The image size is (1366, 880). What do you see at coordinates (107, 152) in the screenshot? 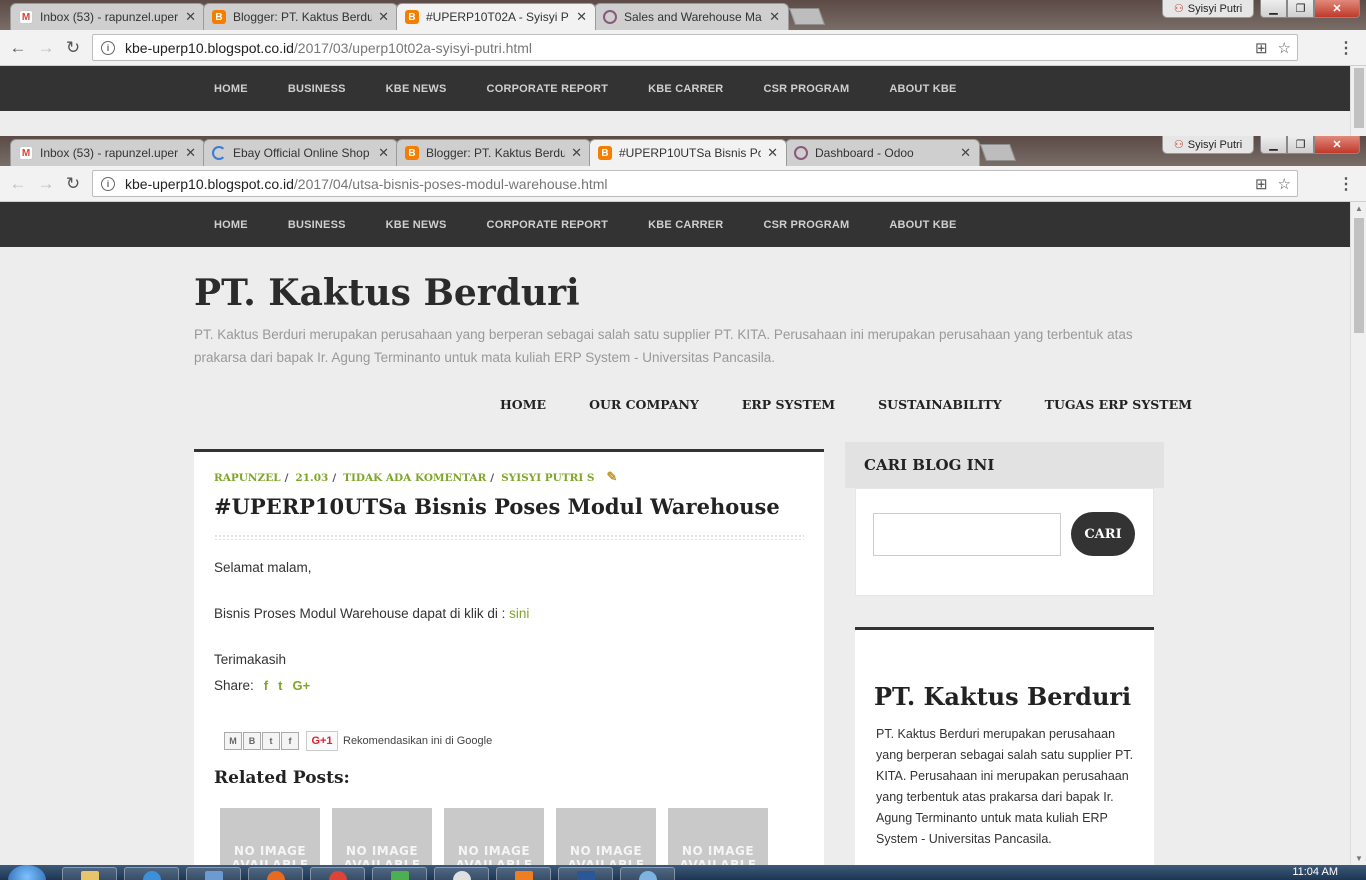
I see `window2-tab-1: M Inbox (53) - rapunzel.uper ✕` at bounding box center [107, 152].